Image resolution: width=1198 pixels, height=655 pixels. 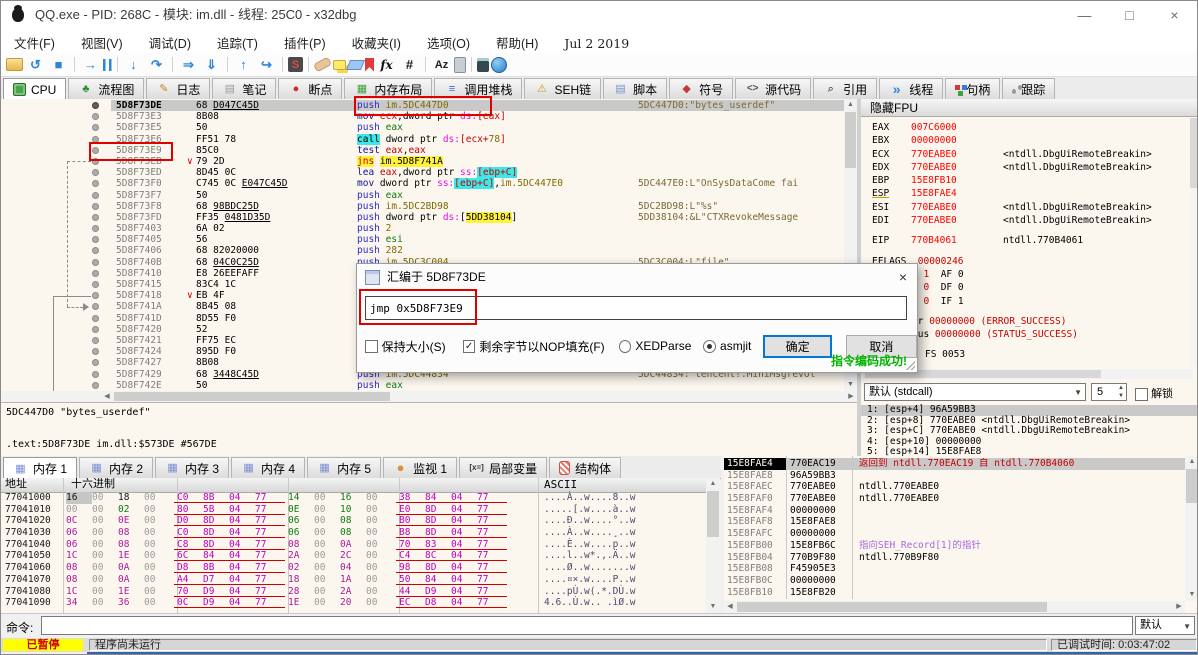 I want to click on function-icon: fx, so click(x=386, y=65).